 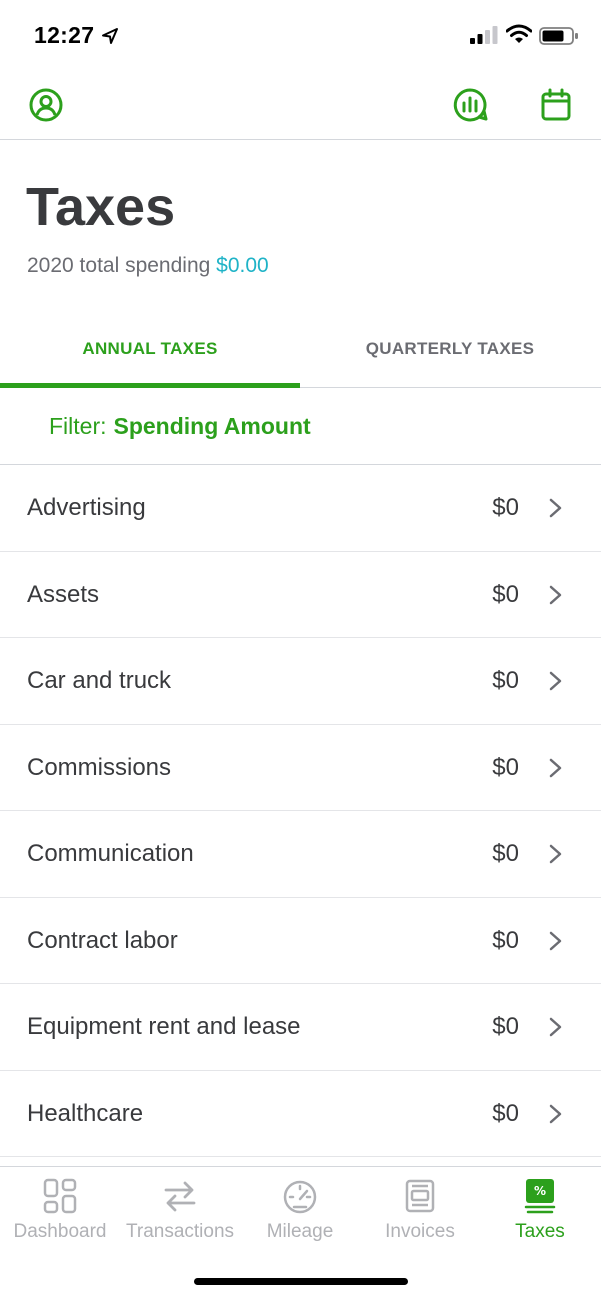 What do you see at coordinates (119, 265) in the screenshot?
I see `summary-label: 2020 total spending` at bounding box center [119, 265].